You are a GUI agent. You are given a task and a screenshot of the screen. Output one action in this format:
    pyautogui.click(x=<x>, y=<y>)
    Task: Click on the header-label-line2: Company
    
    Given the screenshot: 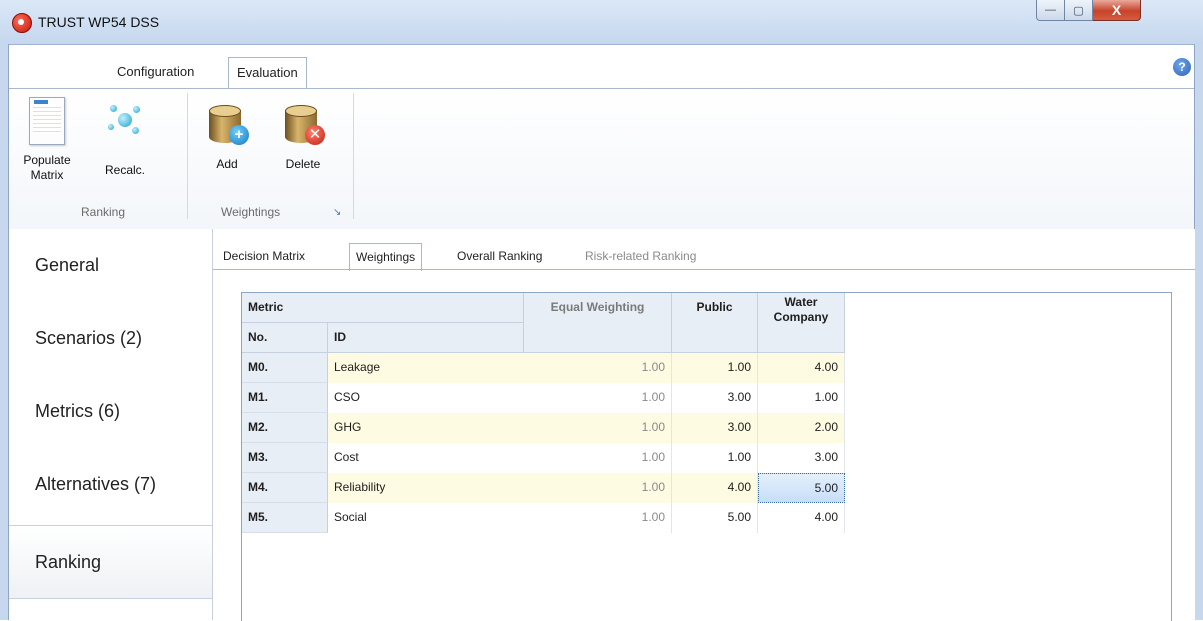 What is the action you would take?
    pyautogui.click(x=801, y=317)
    